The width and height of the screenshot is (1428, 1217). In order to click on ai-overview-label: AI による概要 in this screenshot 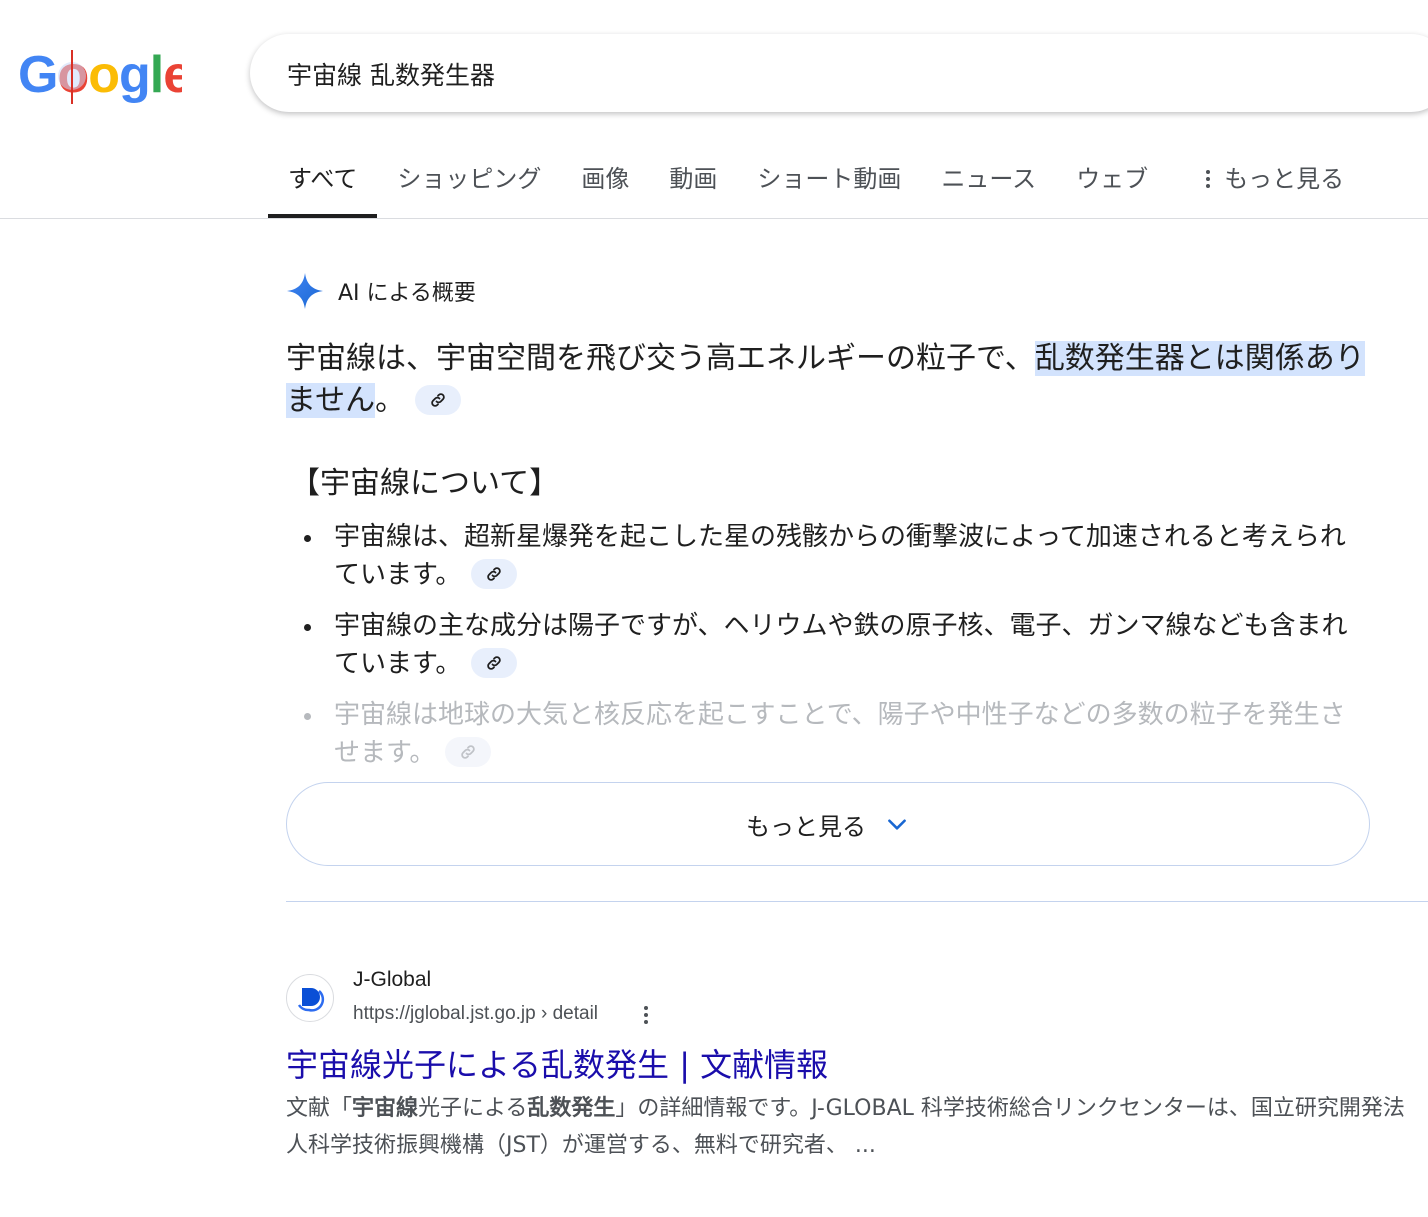, I will do `click(407, 293)`.